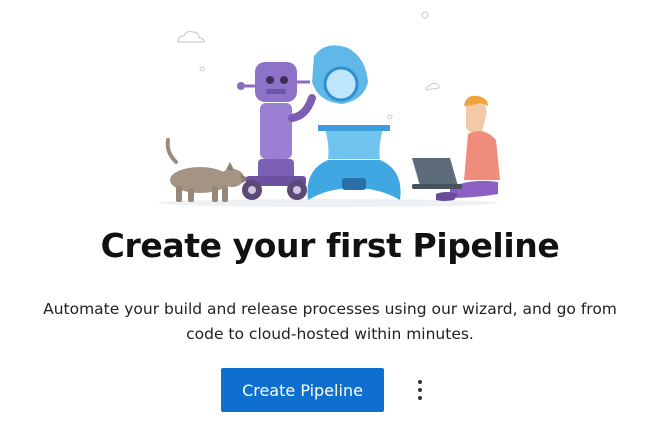 This screenshot has width=660, height=438. I want to click on description-line: code to cloud-hosted within minutes., so click(330, 334).